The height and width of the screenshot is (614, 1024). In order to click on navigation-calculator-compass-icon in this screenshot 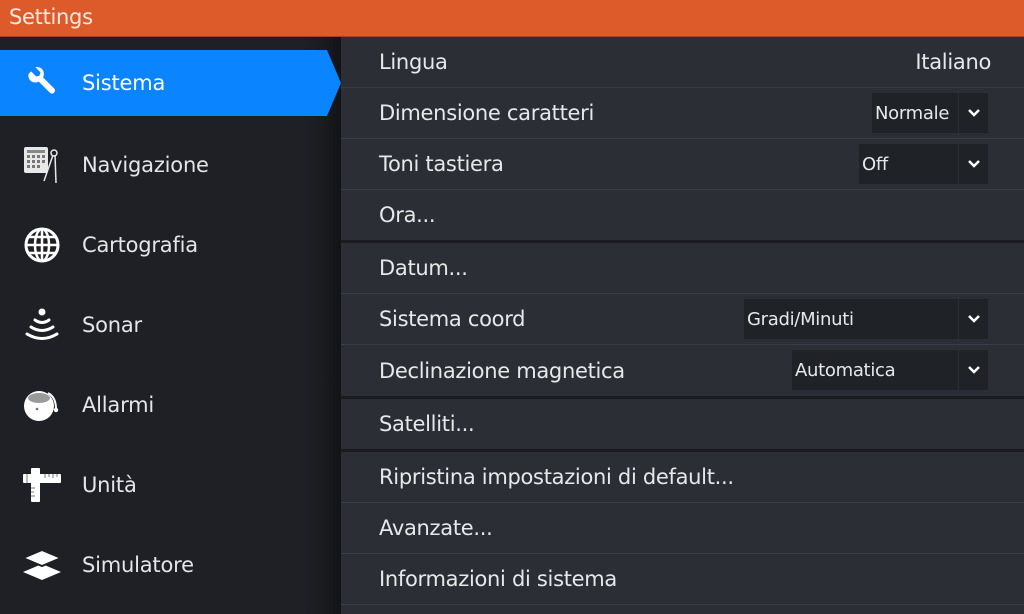, I will do `click(42, 165)`.